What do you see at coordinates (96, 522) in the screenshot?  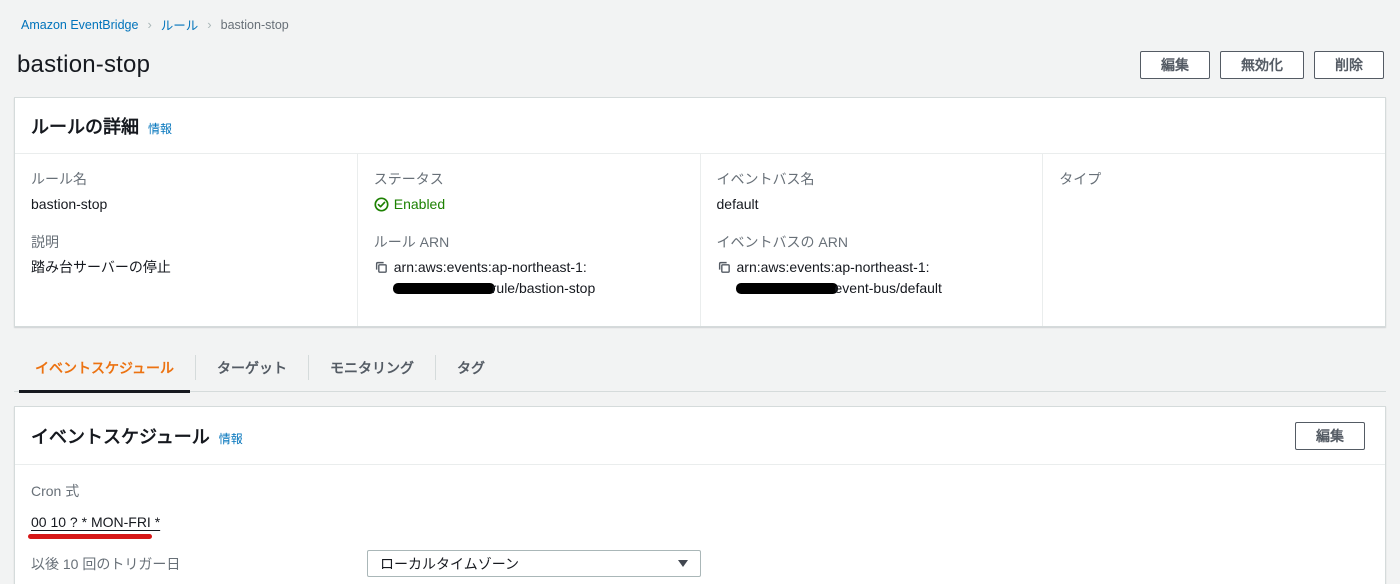 I see `cron-expression: 00 10 ? * MON-FRI *` at bounding box center [96, 522].